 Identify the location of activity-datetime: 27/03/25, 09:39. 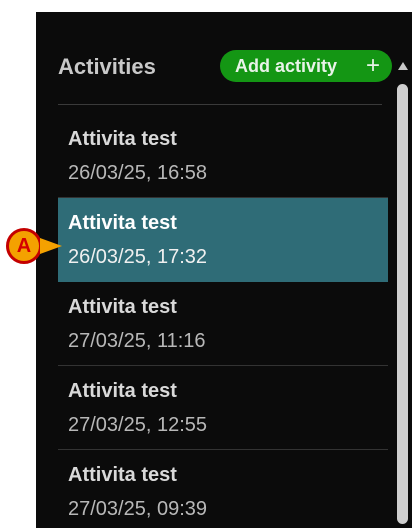
(138, 509).